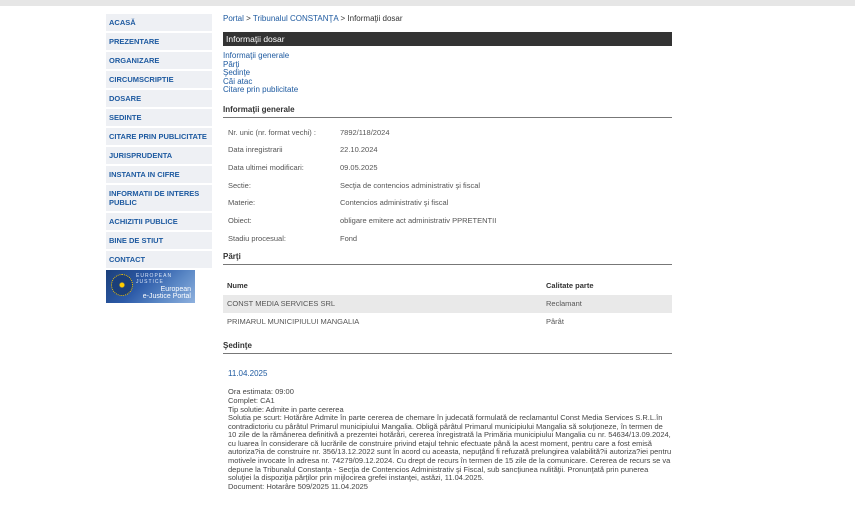 Image resolution: width=855 pixels, height=530 pixels. Describe the element at coordinates (298, 486) in the screenshot. I see `sedinta-document: Document: Hotarâre 509/2025 11.04.2025` at that location.